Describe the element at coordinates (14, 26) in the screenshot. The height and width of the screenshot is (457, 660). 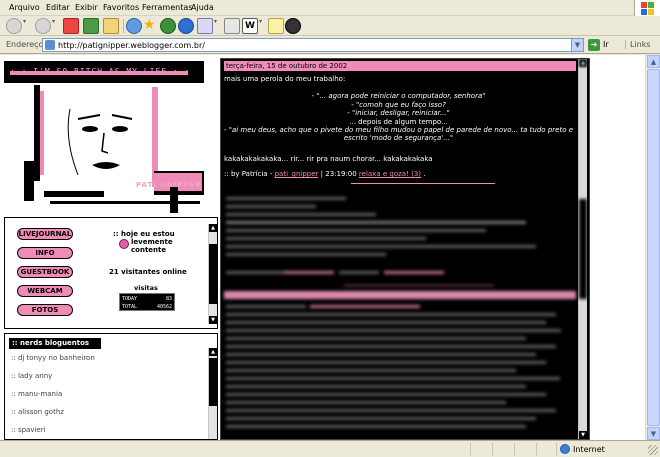
I see `back-icon` at that location.